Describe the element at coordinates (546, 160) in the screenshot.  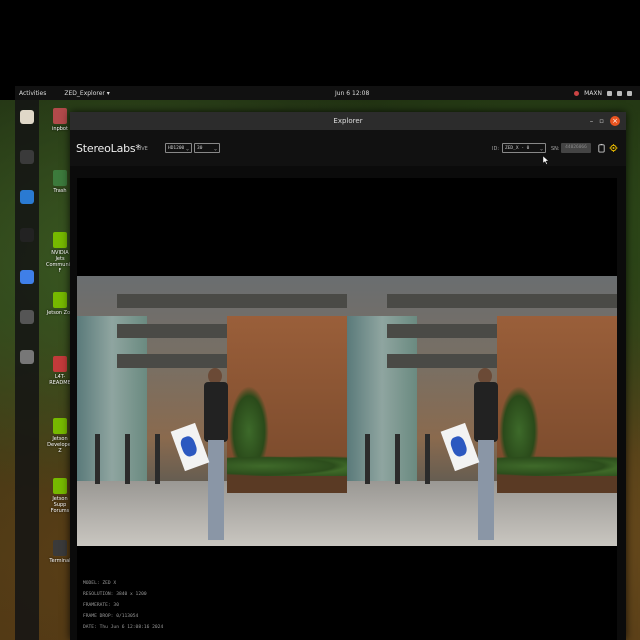
I see `mouse-cursor-icon` at that location.